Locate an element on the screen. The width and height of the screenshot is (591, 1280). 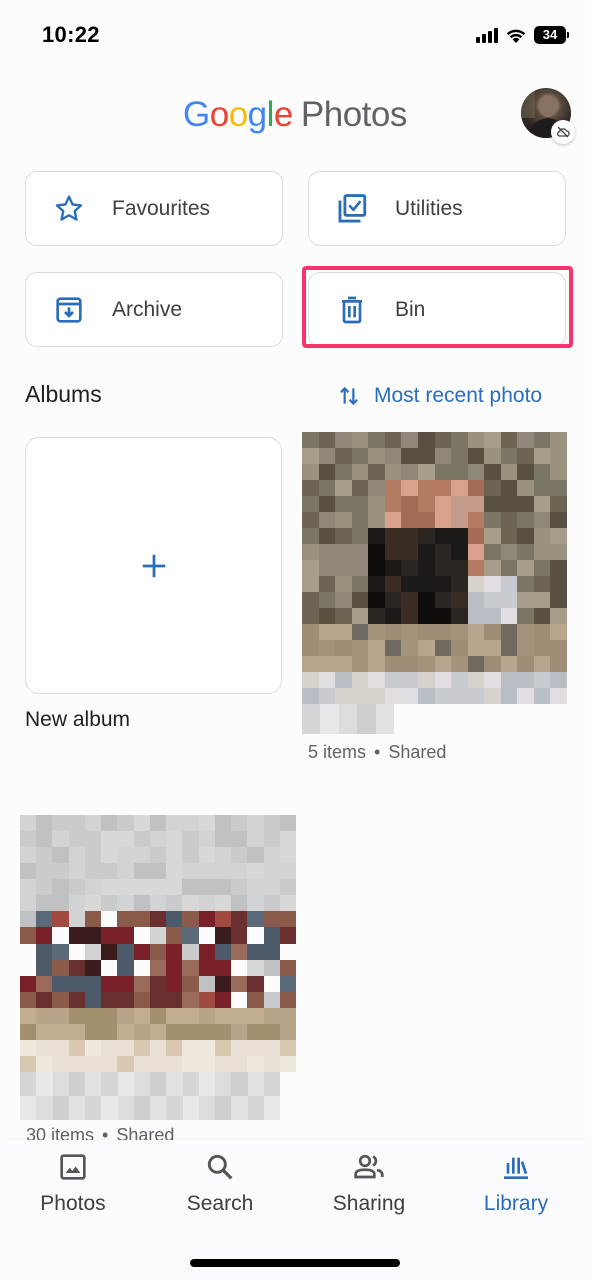
archive-button: Archive is located at coordinates (154, 309).